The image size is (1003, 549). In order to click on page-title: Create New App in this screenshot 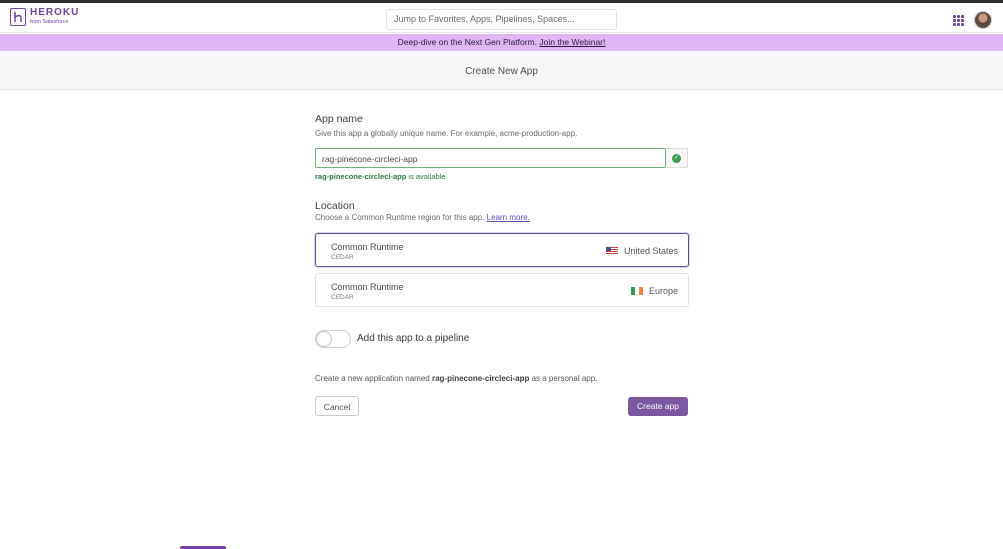, I will do `click(501, 71)`.